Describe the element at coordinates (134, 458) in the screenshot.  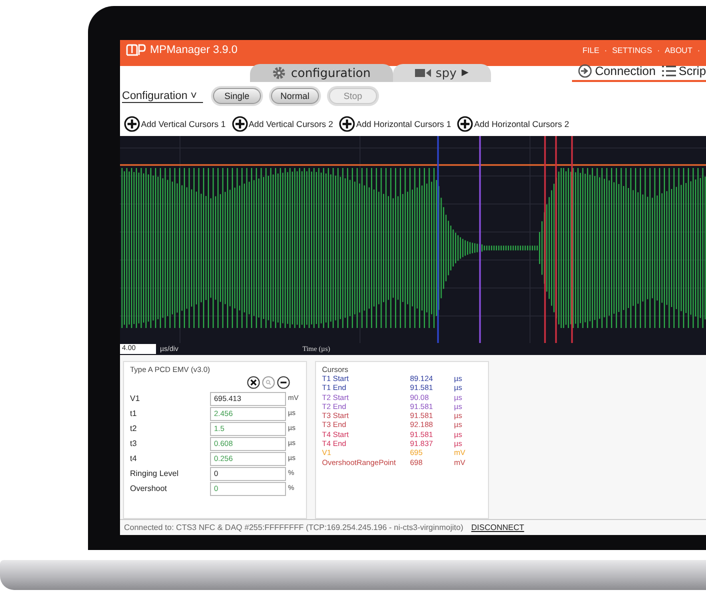
I see `field-label: t4` at that location.